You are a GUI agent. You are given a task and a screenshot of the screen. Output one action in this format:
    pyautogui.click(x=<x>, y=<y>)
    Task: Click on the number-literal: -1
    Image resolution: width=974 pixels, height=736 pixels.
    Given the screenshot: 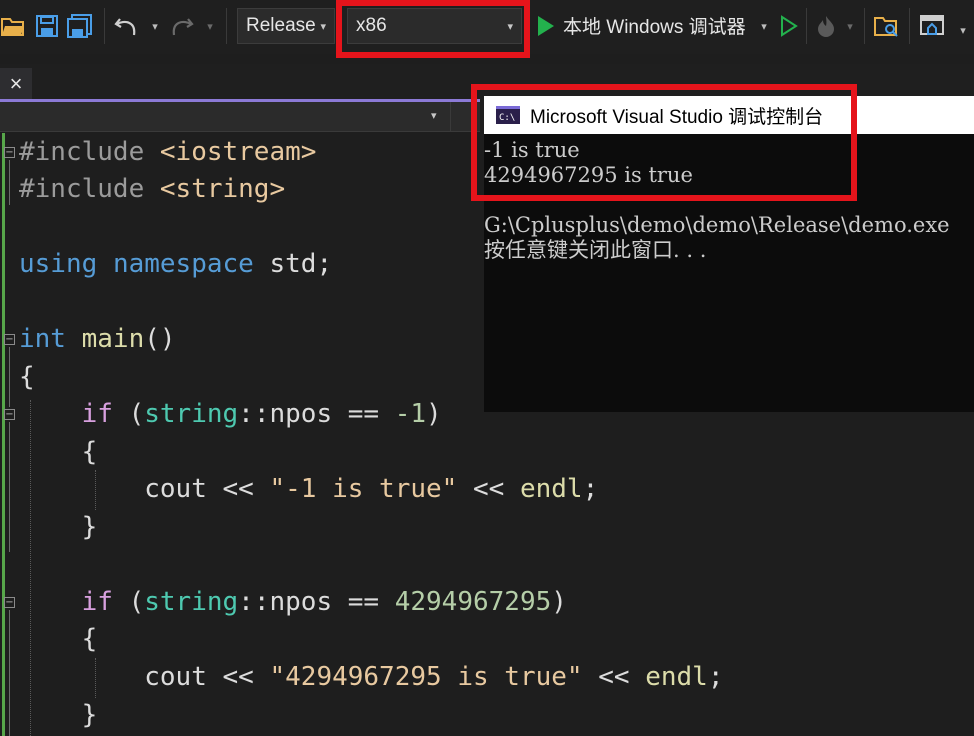 What is the action you would take?
    pyautogui.click(x=410, y=414)
    